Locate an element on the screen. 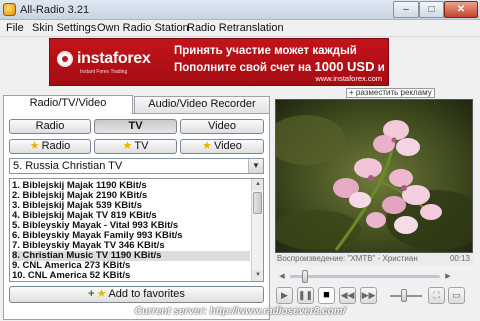 This screenshot has width=480, height=321. favorite-radio-button: ★ Radio is located at coordinates (50, 146).